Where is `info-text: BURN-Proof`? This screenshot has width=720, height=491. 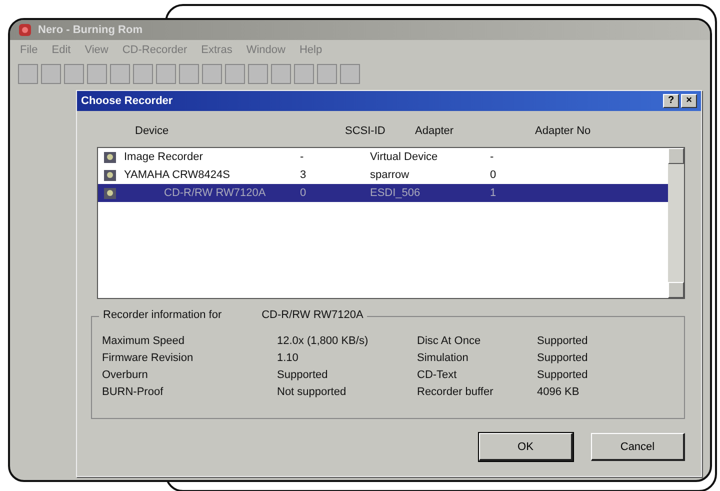 info-text: BURN-Proof is located at coordinates (133, 392).